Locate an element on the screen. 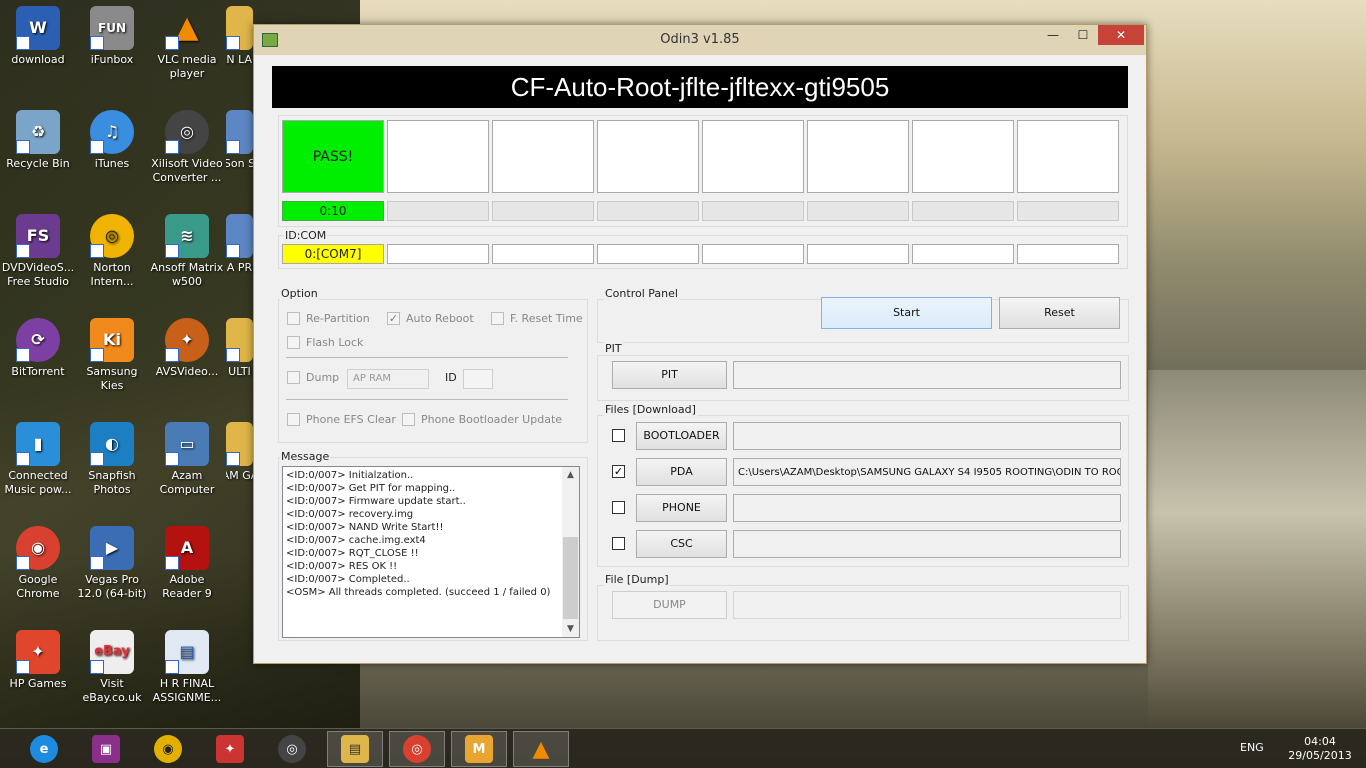  desktop-icon-recycle-bin: ♻ Recycle Bin is located at coordinates (38, 156).